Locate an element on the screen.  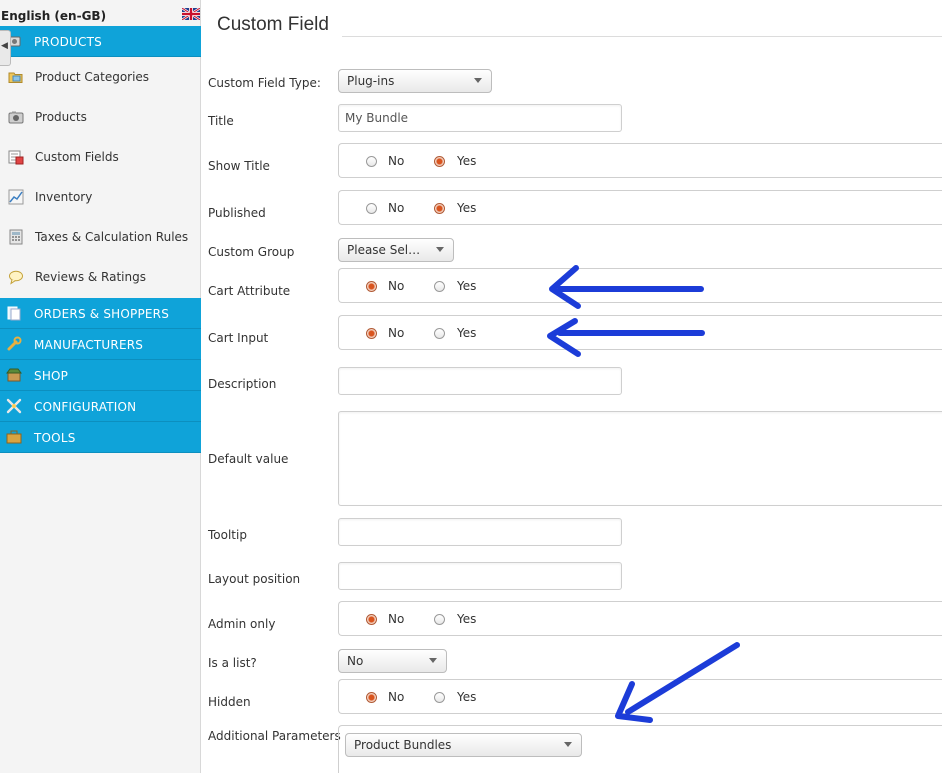
menu-section-configuration: CONFIGURATION is located at coordinates (100, 406).